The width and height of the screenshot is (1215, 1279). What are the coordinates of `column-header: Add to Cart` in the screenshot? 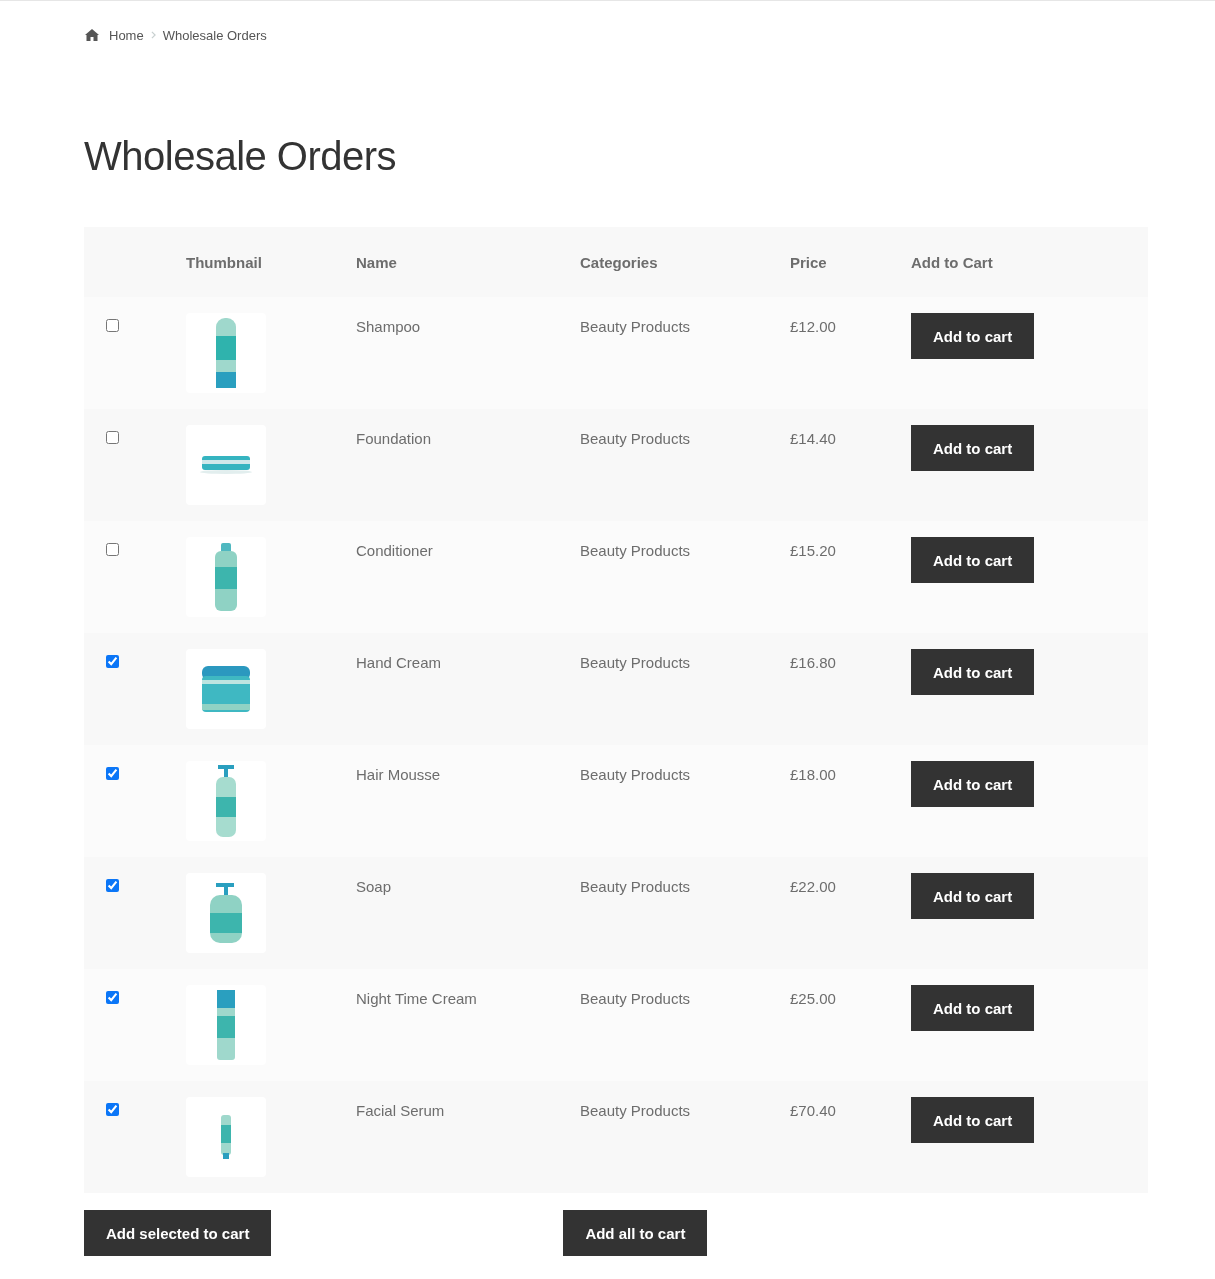 It's located at (952, 262).